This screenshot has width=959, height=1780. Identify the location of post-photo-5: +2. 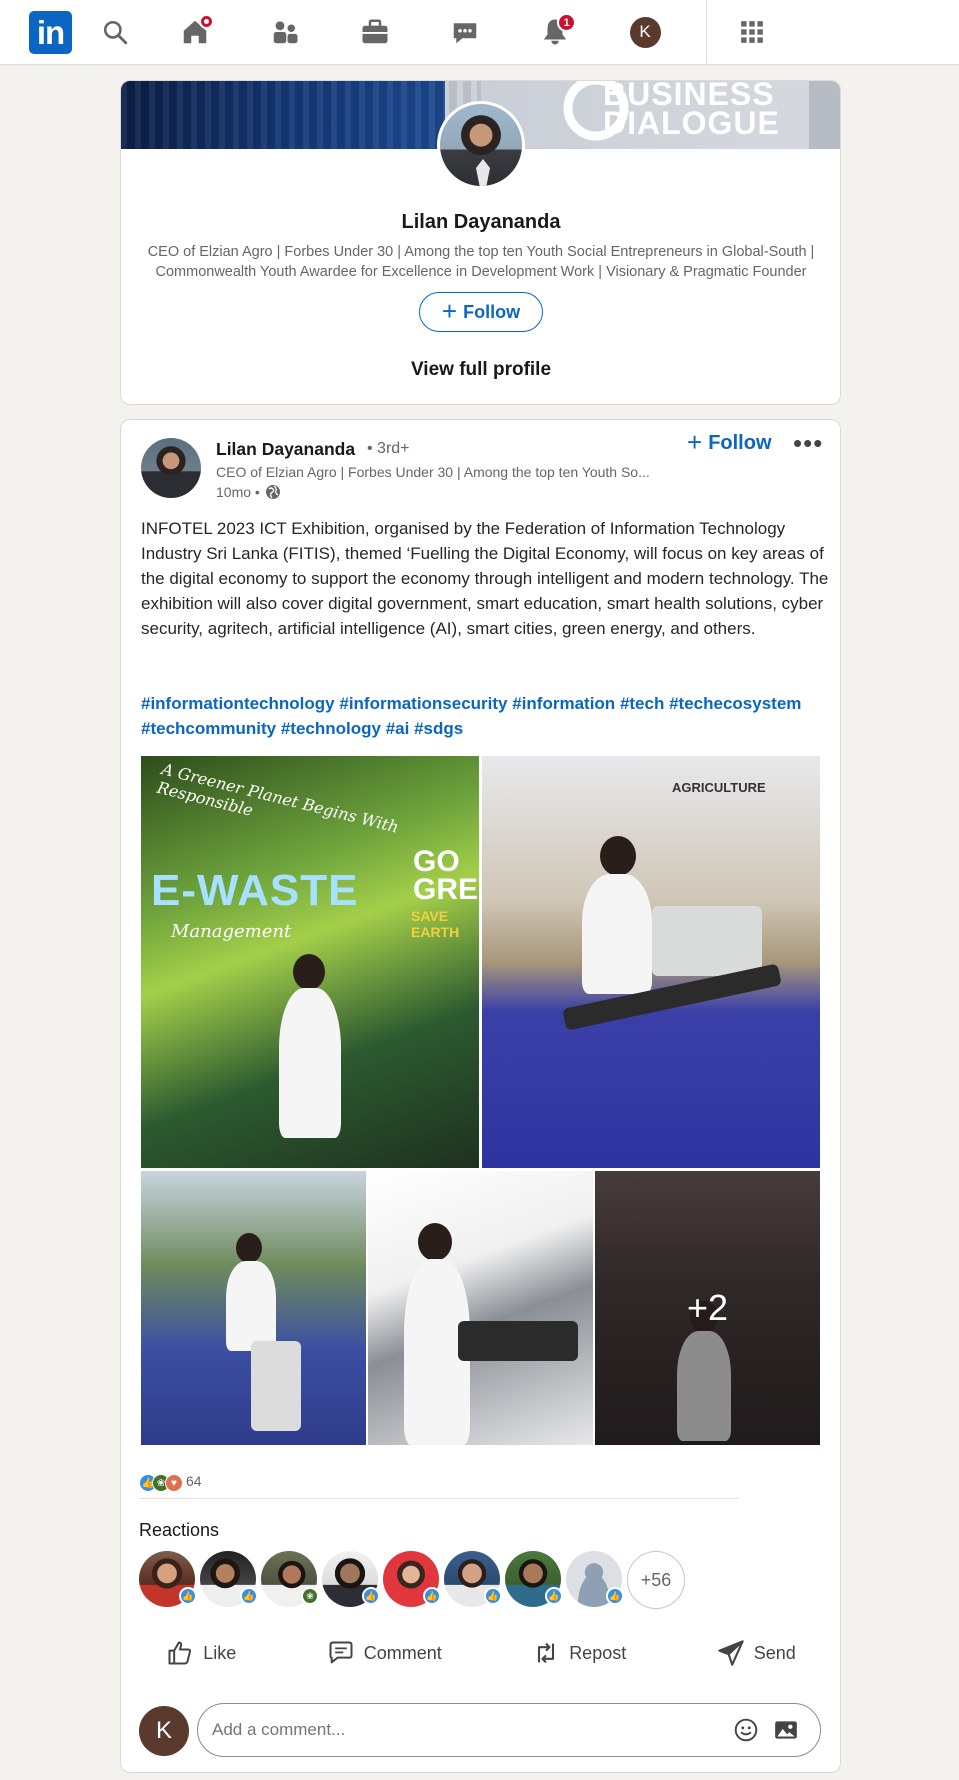
(707, 1308).